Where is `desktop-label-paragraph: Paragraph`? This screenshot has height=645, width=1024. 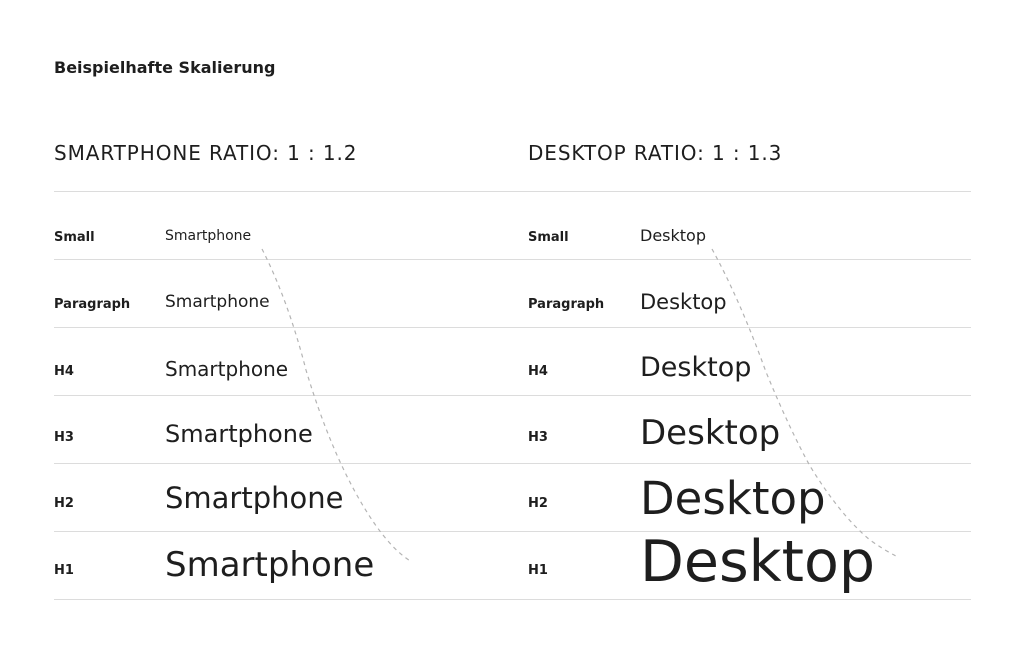
desktop-label-paragraph: Paragraph is located at coordinates (566, 304).